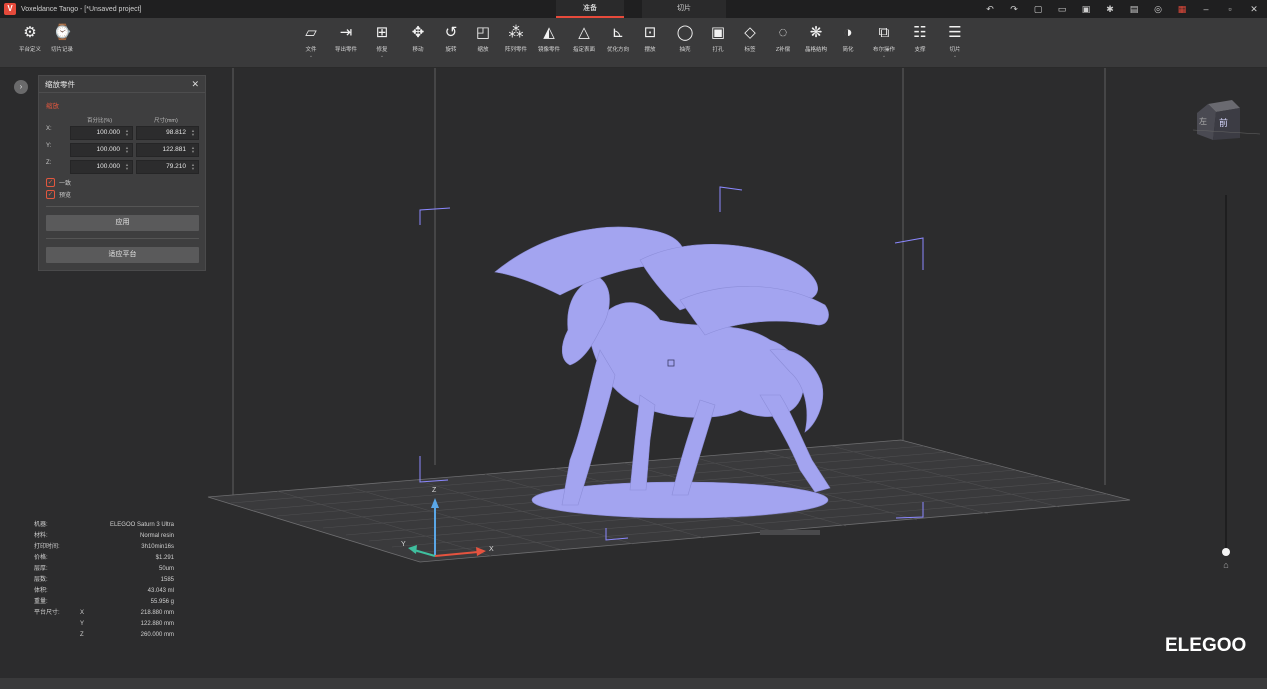 The height and width of the screenshot is (689, 1267). What do you see at coordinates (641, 9) in the screenshot?
I see `mode-tabs: 准备 切片` at bounding box center [641, 9].